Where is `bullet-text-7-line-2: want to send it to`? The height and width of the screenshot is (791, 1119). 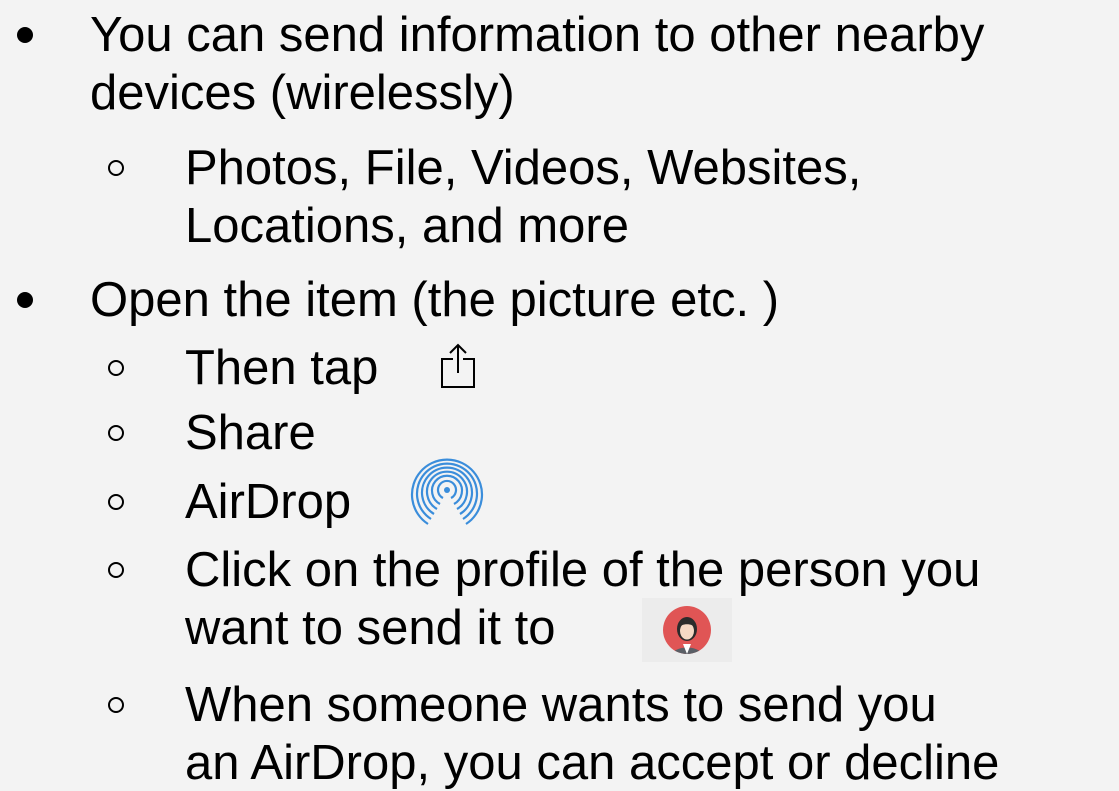
bullet-text-7-line-2: want to send it to is located at coordinates (370, 628).